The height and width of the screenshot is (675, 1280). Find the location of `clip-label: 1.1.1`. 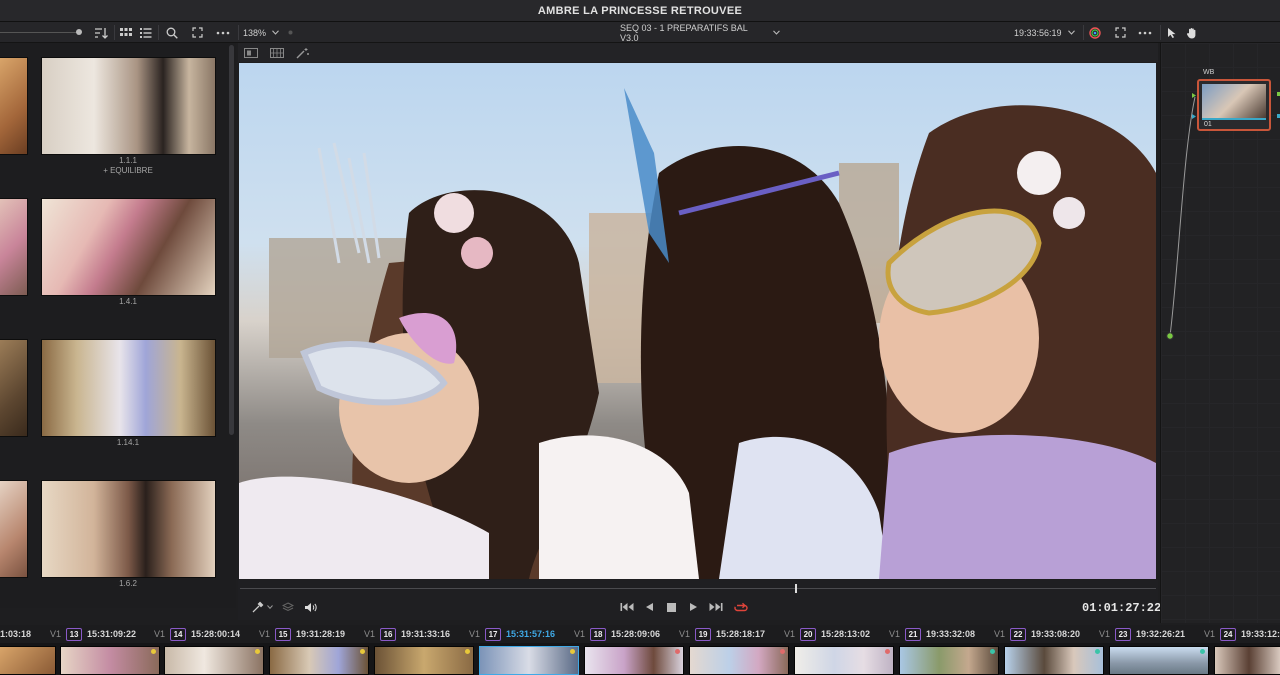

clip-label: 1.1.1 is located at coordinates (128, 160).